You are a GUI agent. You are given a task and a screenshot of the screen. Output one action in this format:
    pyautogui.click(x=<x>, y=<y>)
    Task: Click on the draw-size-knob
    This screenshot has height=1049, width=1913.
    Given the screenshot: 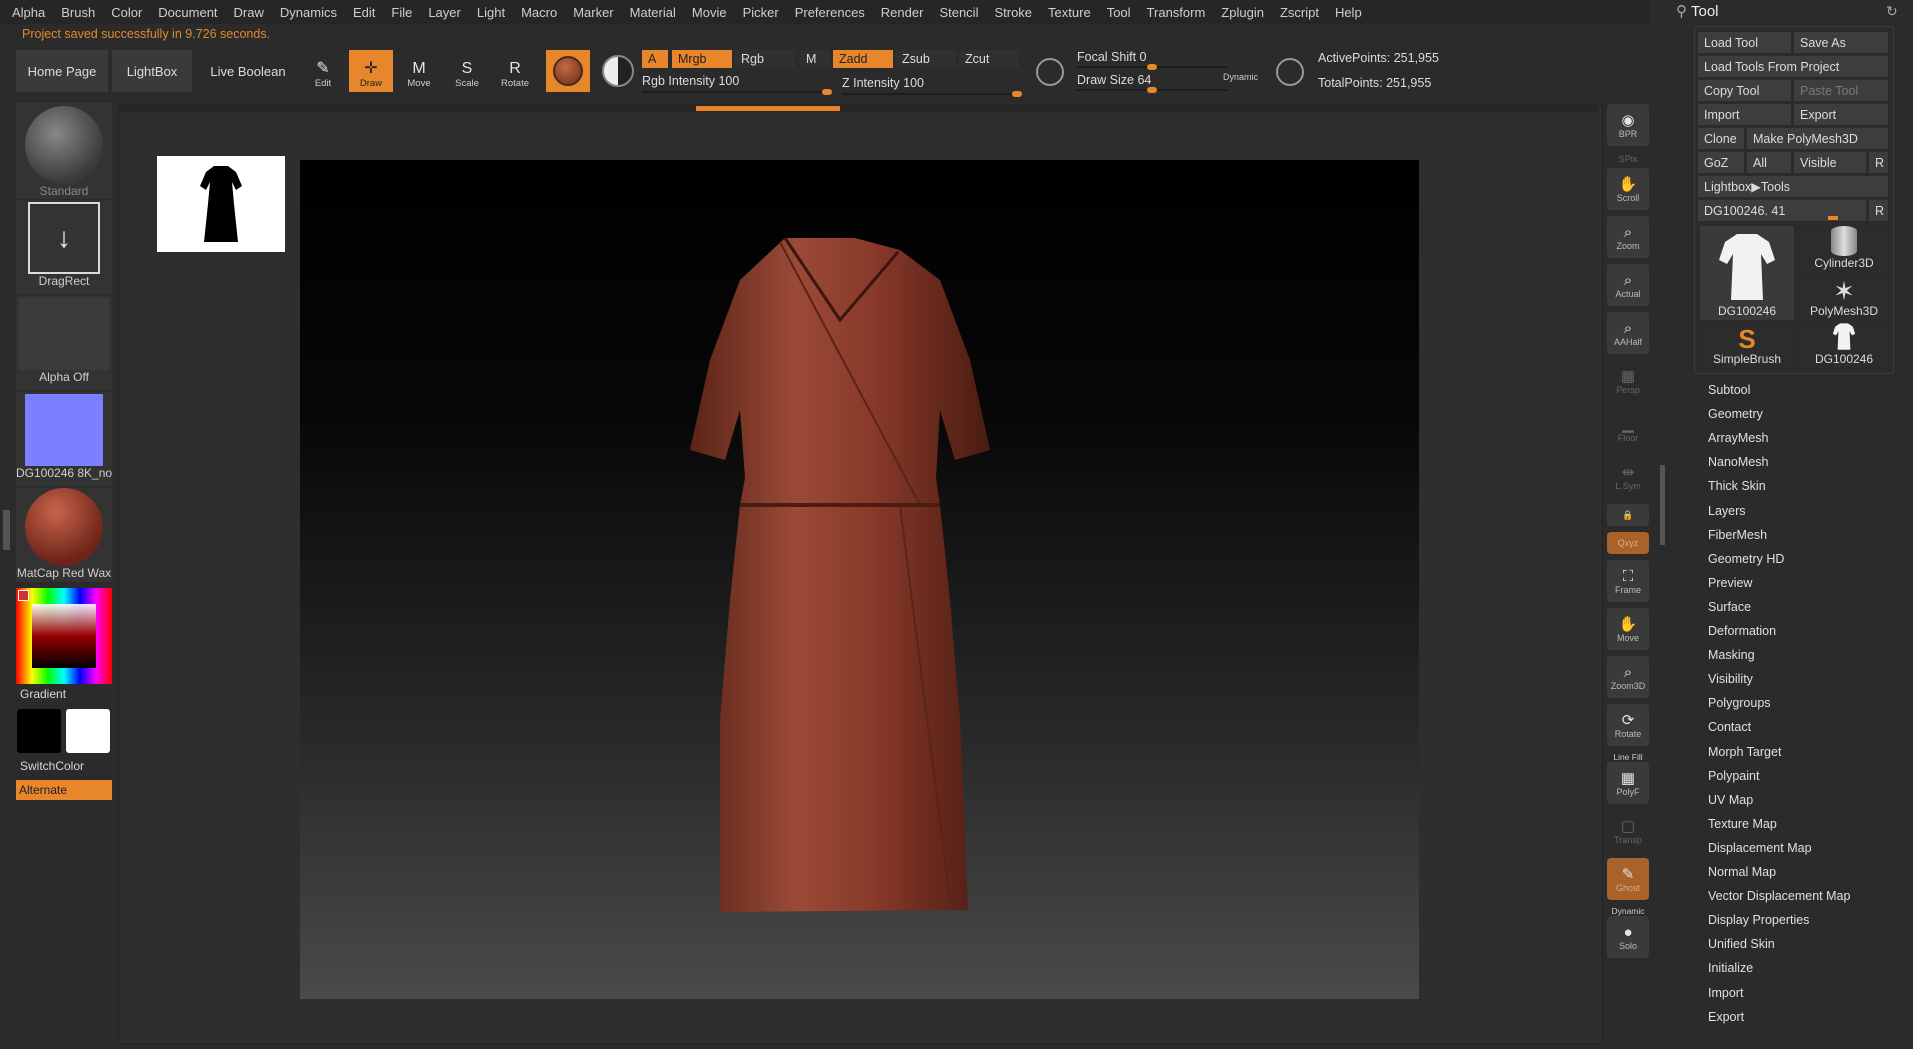 What is the action you would take?
    pyautogui.click(x=1152, y=90)
    